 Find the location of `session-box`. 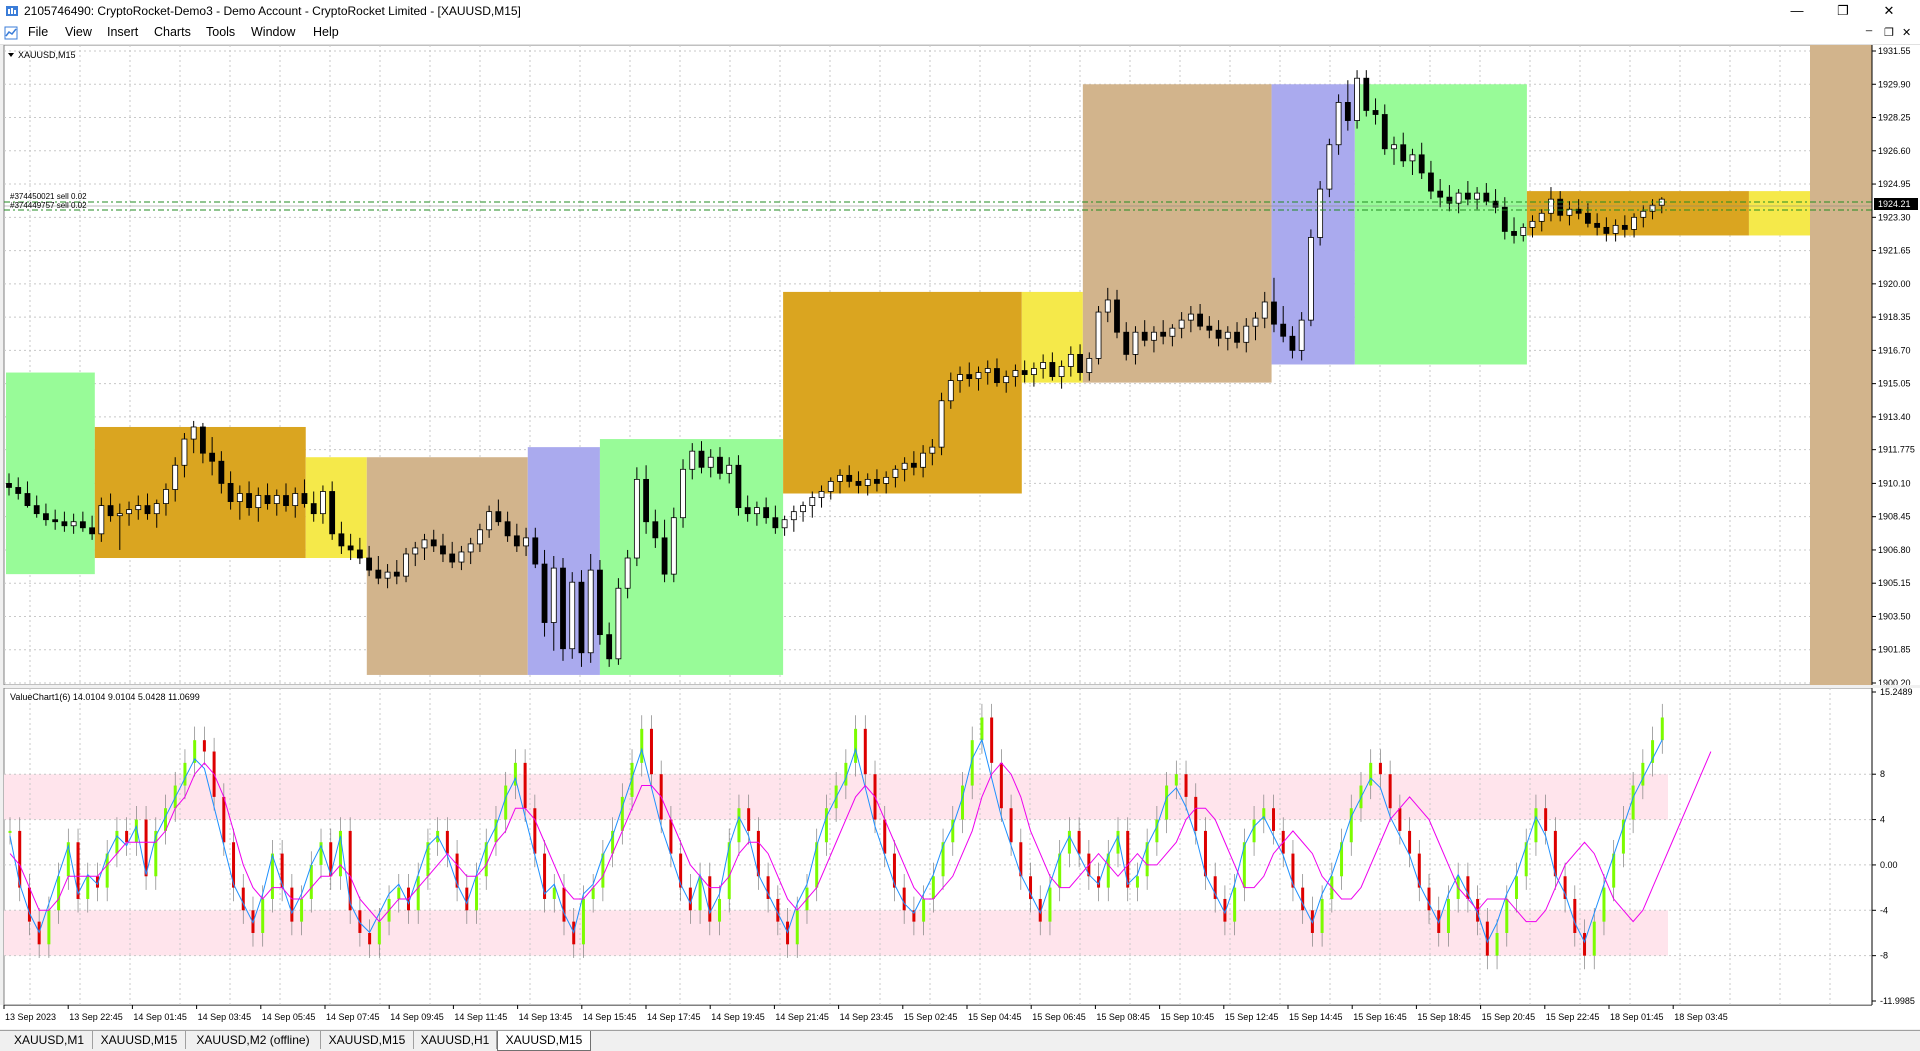

session-box is located at coordinates (447, 566).